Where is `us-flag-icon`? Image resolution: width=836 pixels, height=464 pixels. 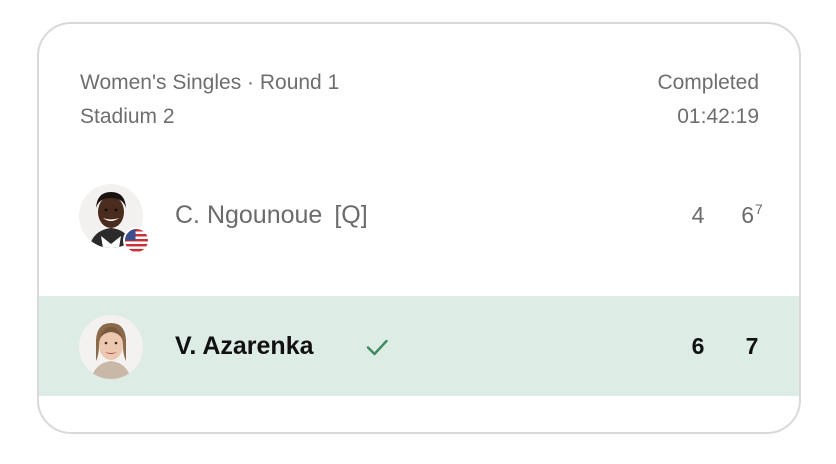 us-flag-icon is located at coordinates (136, 240).